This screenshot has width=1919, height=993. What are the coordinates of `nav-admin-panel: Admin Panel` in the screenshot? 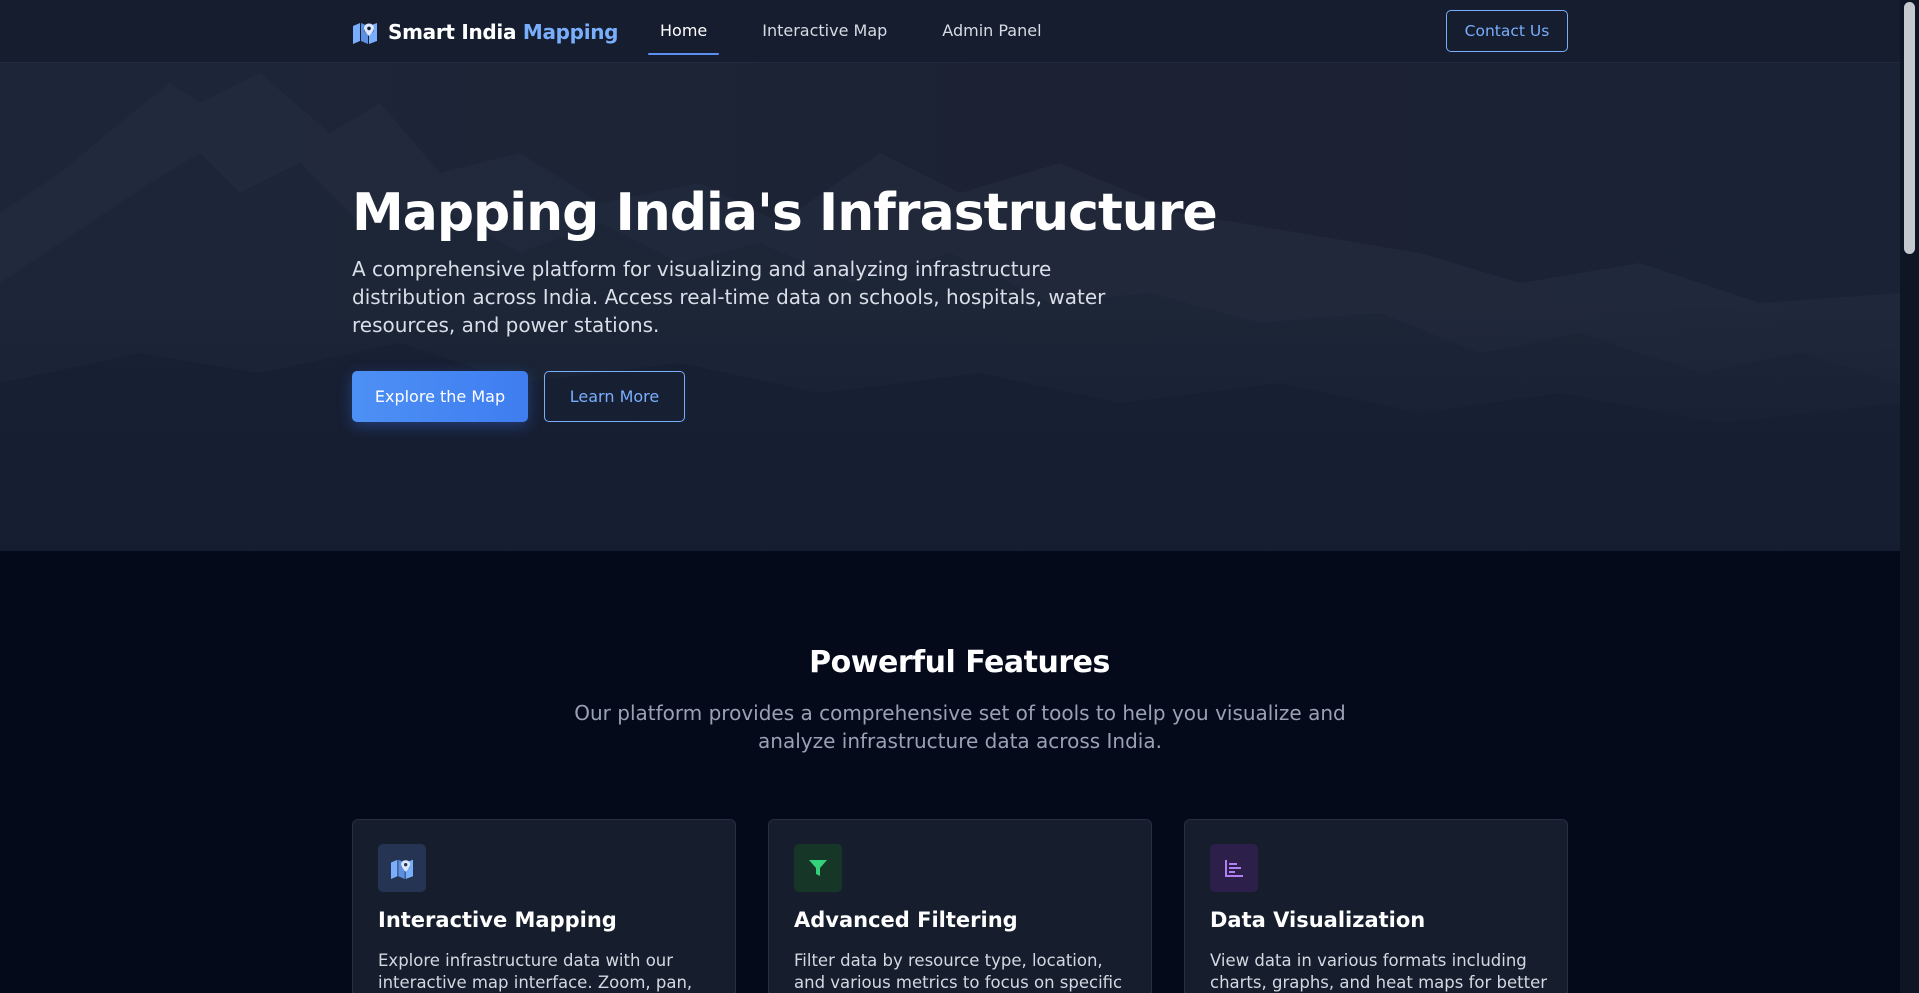 It's located at (991, 31).